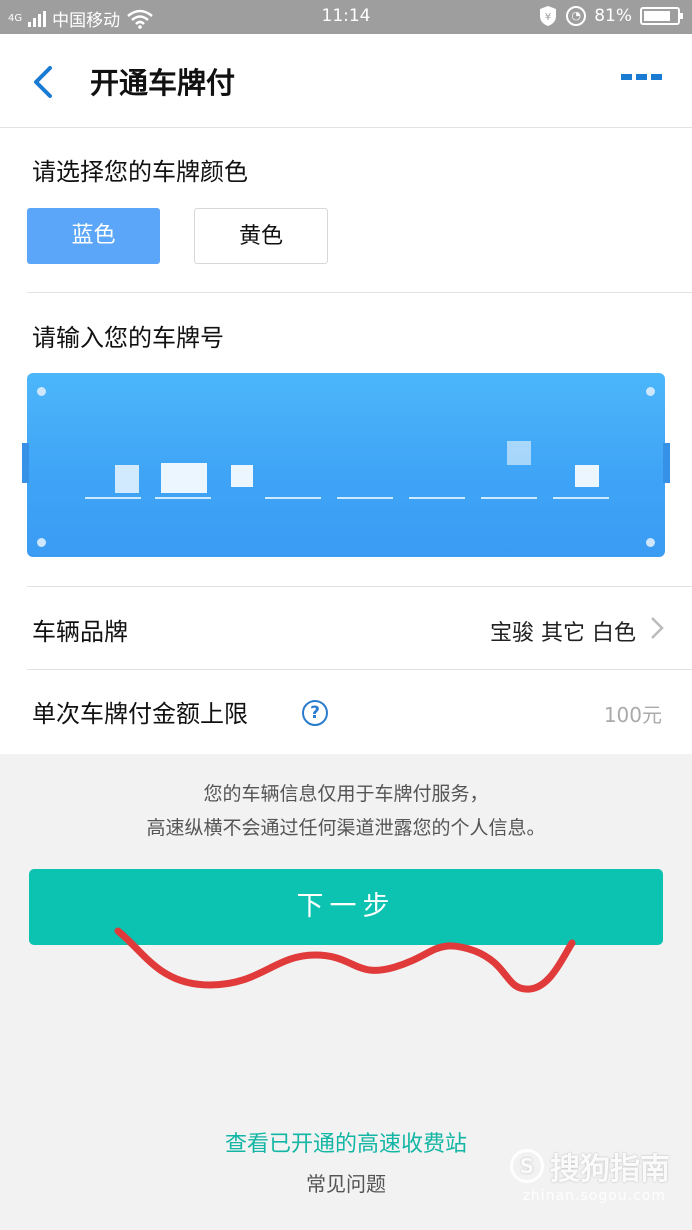 The image size is (692, 1230). What do you see at coordinates (346, 17) in the screenshot?
I see `status-bar: 4G 中国移动 11:14 ¥ ◔ 81%` at bounding box center [346, 17].